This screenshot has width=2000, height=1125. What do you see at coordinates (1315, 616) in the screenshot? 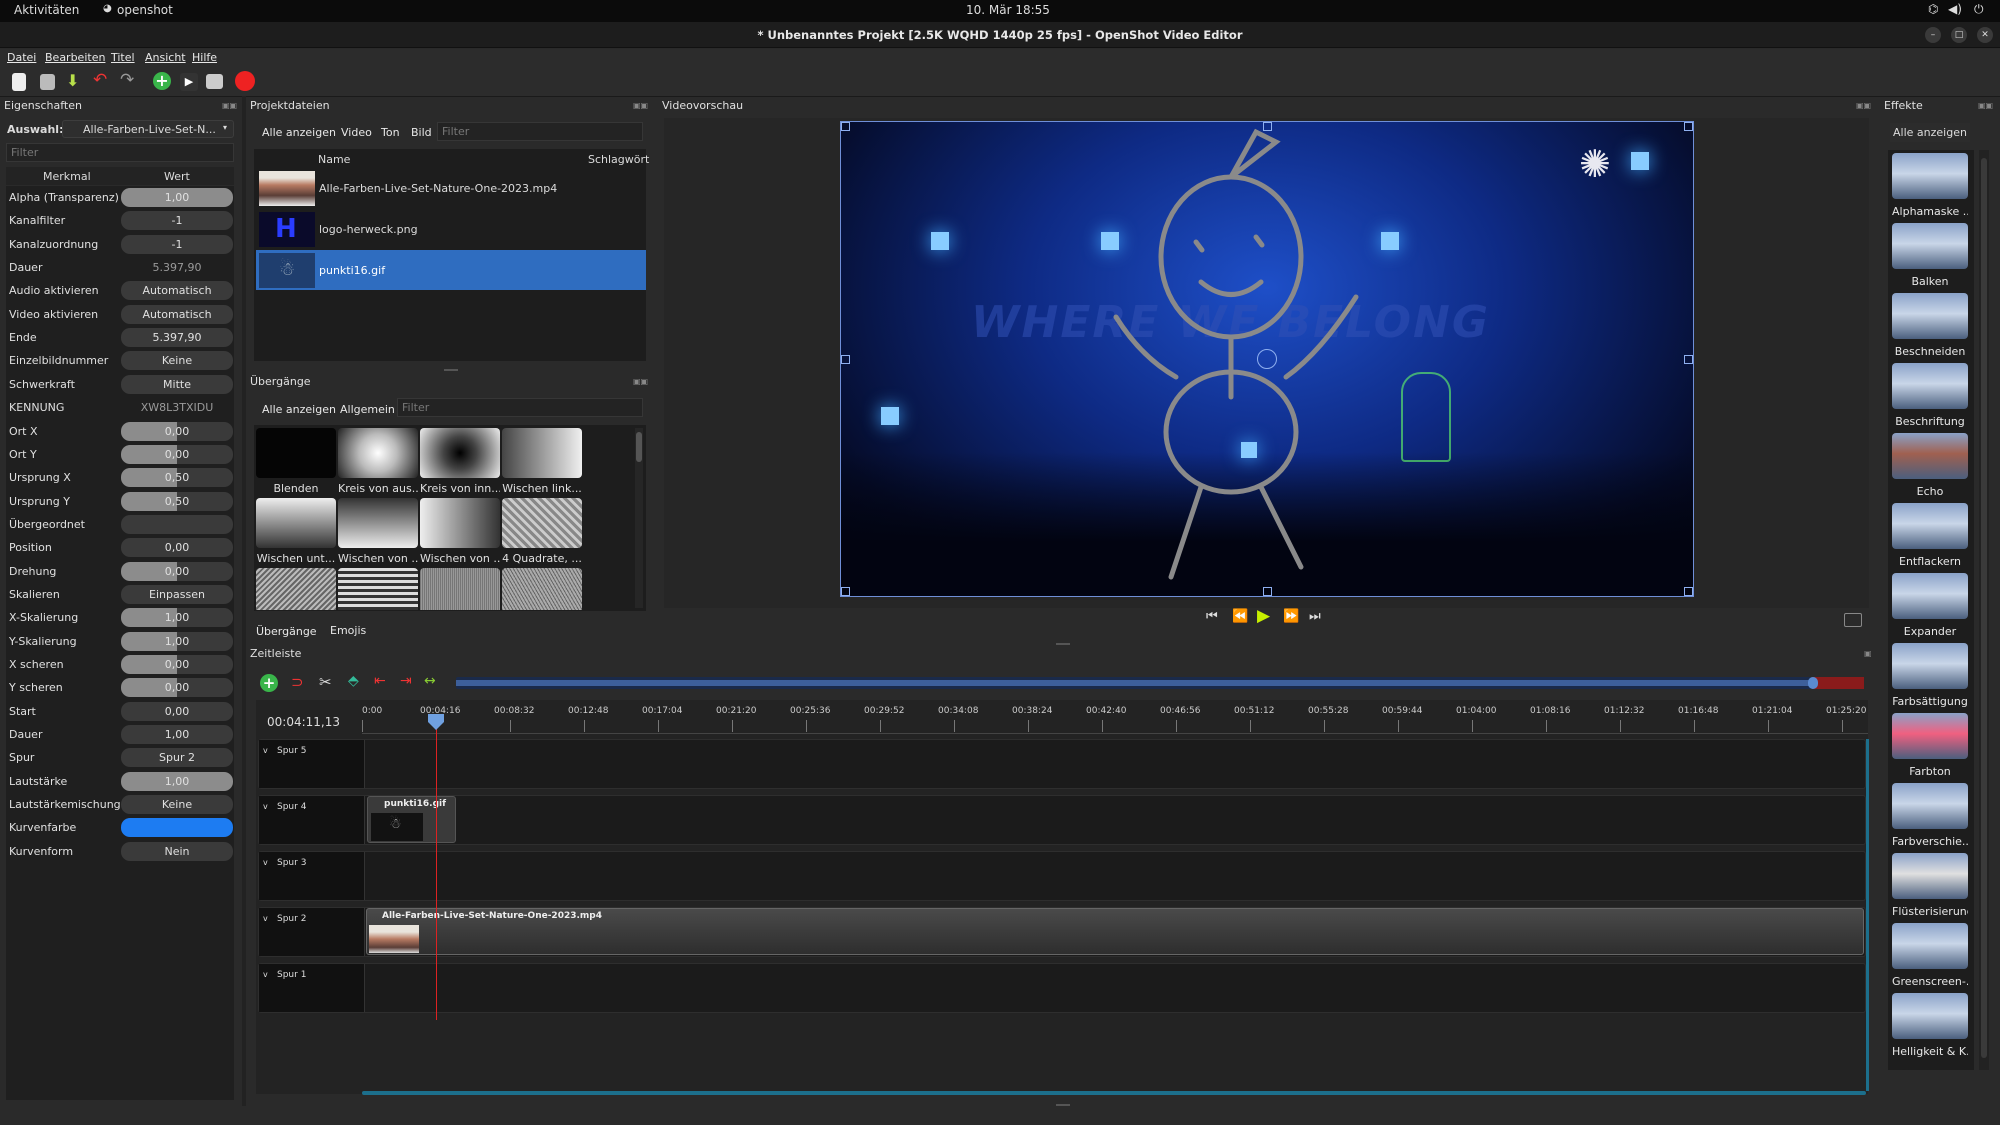
I see `jump-end-icon: ⏭` at bounding box center [1315, 616].